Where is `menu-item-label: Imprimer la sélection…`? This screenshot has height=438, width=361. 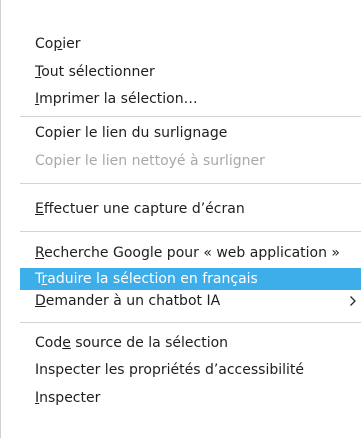 menu-item-label: Imprimer la sélection… is located at coordinates (116, 99).